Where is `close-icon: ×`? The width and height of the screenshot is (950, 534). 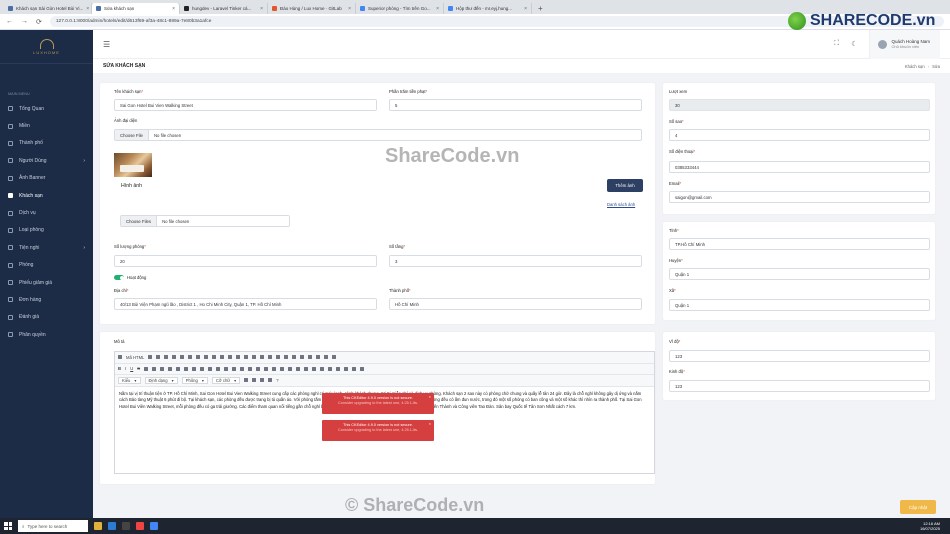
close-icon: × is located at coordinates (430, 396).